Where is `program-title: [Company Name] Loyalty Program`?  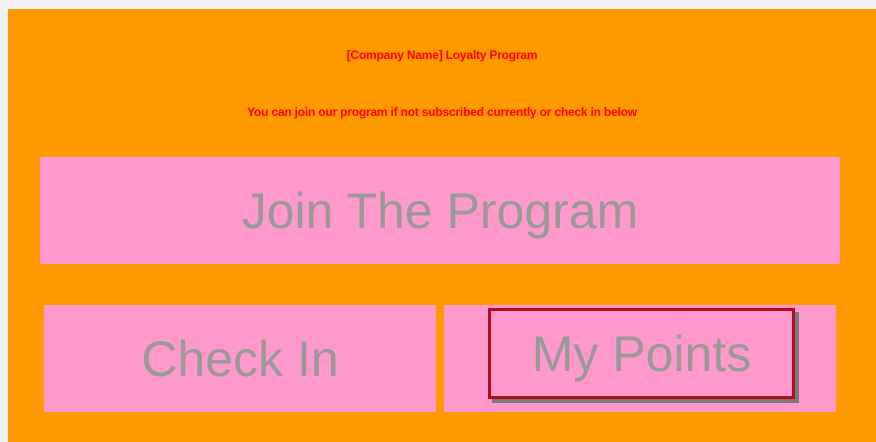
program-title: [Company Name] Loyalty Program is located at coordinates (442, 55).